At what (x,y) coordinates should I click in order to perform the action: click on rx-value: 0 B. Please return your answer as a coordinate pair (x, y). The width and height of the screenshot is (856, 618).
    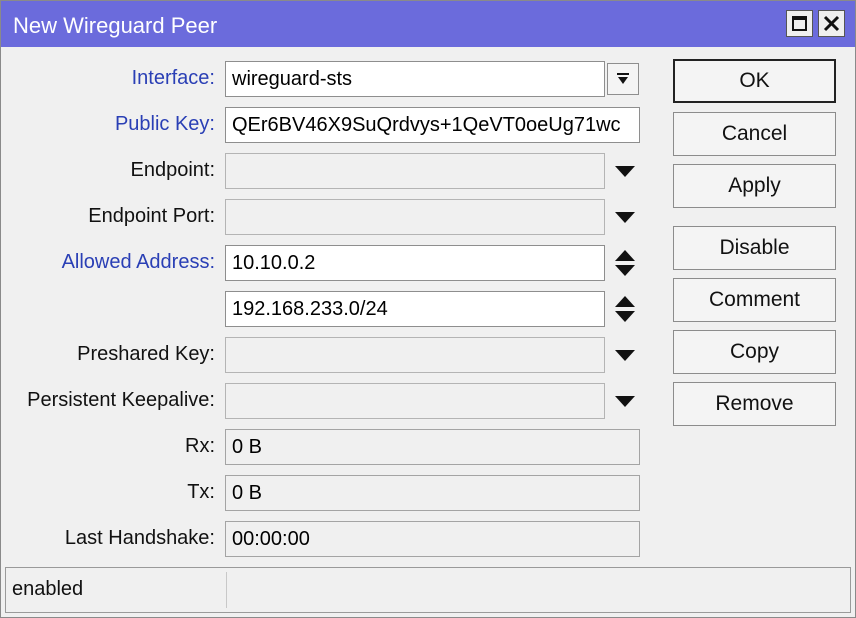
    Looking at the image, I should click on (432, 447).